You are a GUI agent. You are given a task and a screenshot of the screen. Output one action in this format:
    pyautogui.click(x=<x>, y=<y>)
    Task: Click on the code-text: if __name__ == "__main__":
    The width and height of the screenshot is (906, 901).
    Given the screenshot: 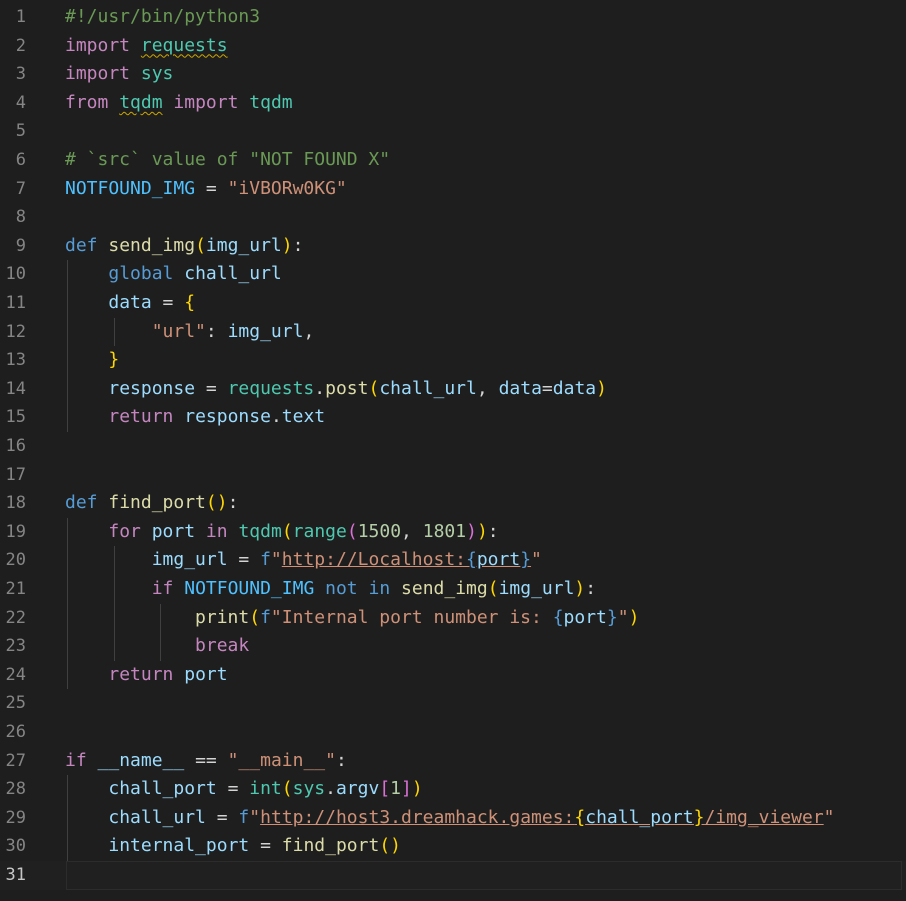 What is the action you would take?
    pyautogui.click(x=206, y=761)
    